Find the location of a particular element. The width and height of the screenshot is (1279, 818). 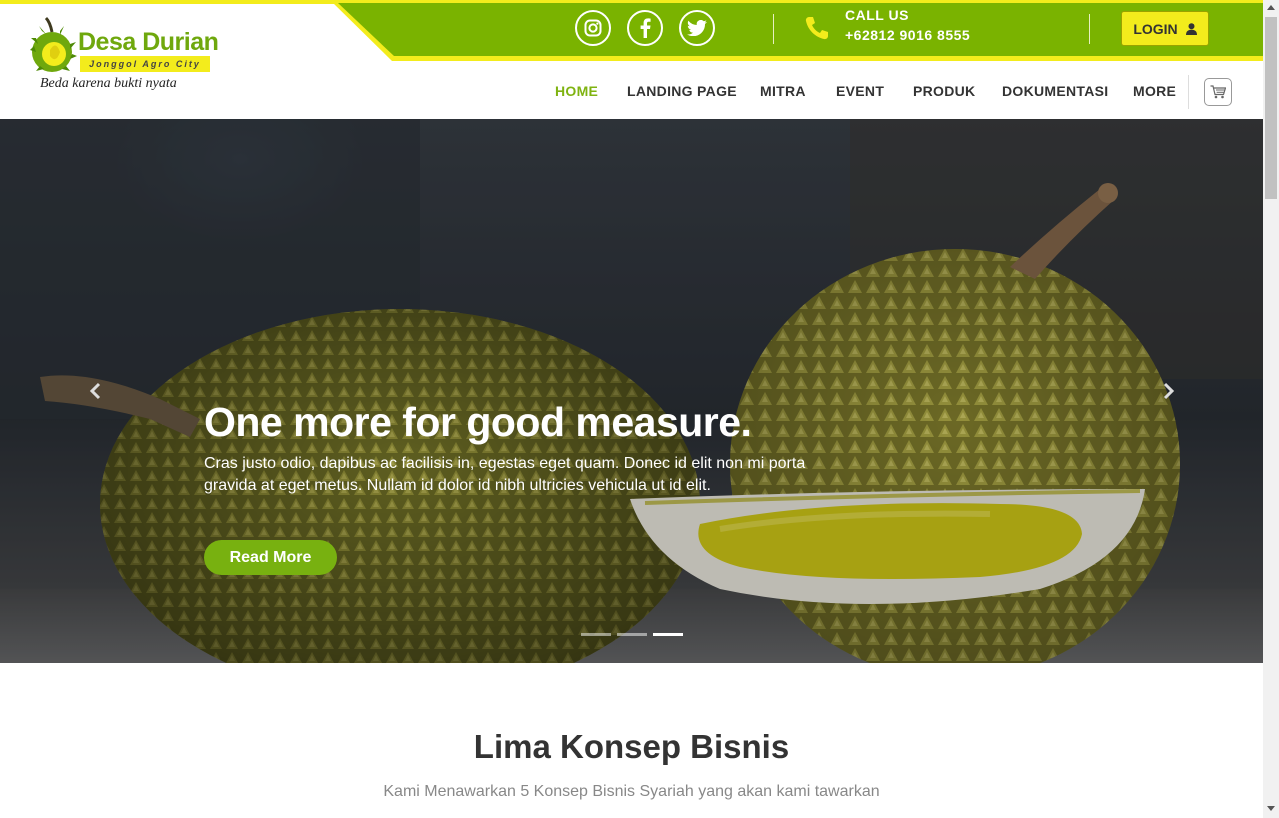

facebook-icon is located at coordinates (645, 28).